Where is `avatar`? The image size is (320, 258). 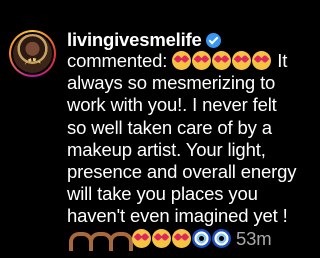
avatar is located at coordinates (32, 53).